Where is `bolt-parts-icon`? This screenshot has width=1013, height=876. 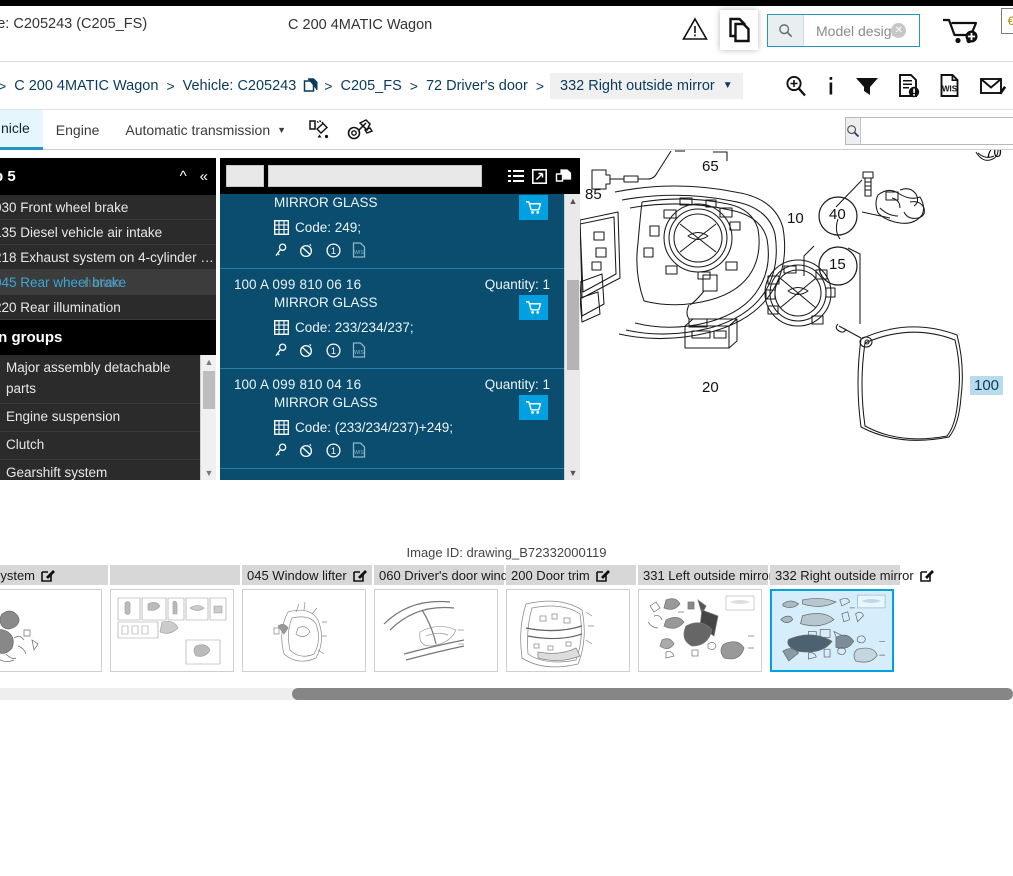
bolt-parts-icon is located at coordinates (360, 130).